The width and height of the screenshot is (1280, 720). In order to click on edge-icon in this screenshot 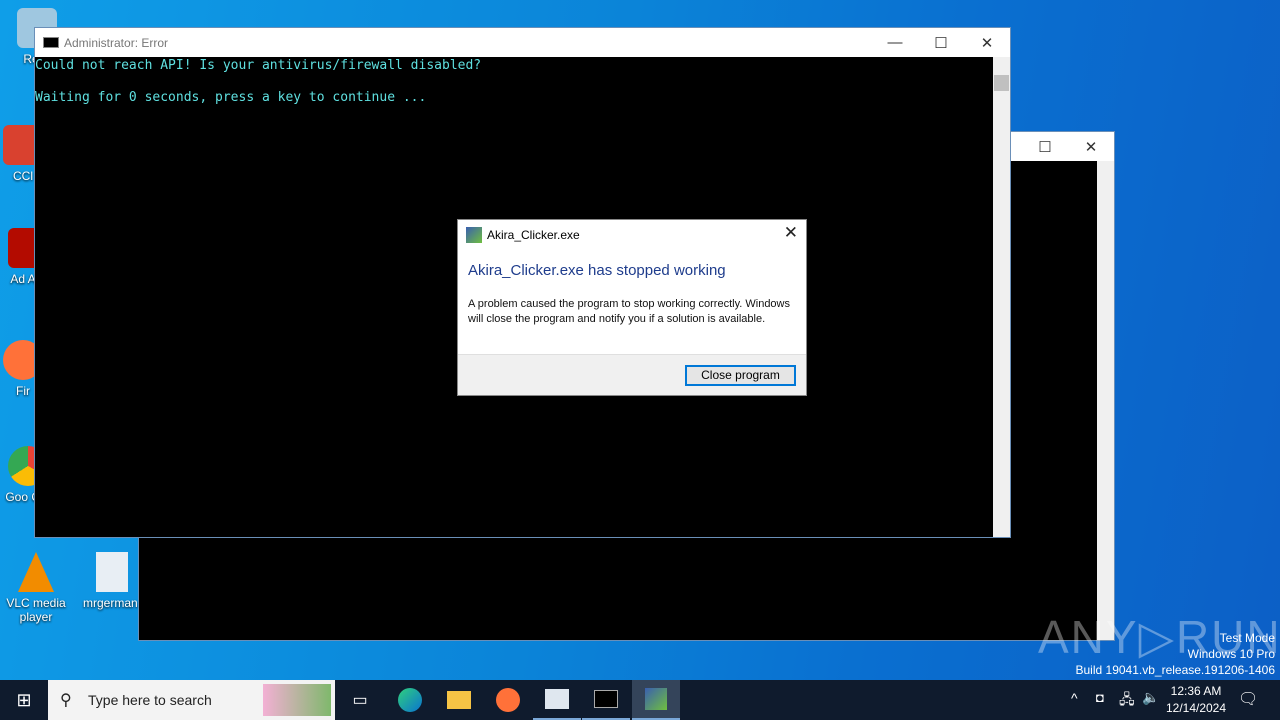, I will do `click(410, 700)`.